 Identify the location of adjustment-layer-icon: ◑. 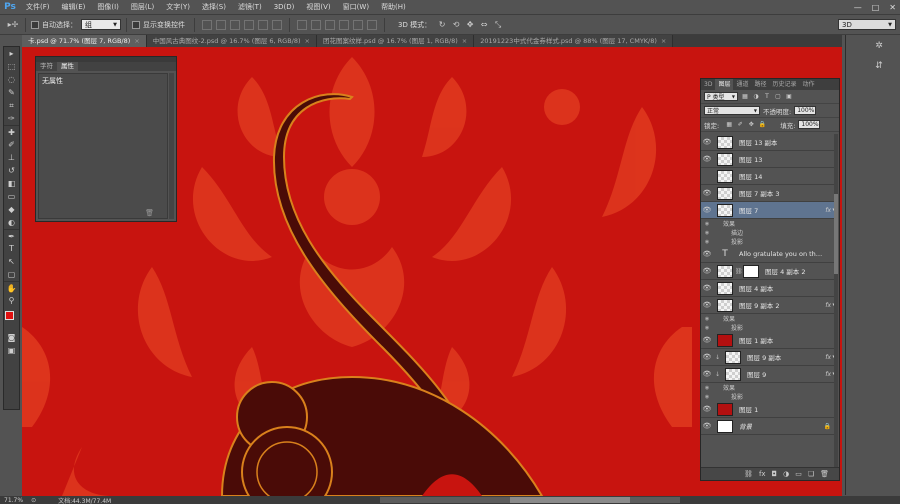
(786, 474).